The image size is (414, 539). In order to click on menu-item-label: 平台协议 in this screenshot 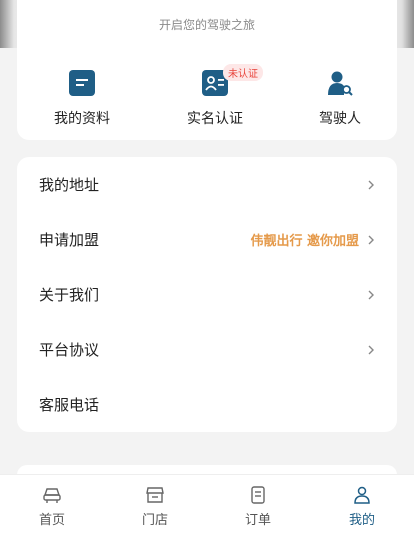, I will do `click(203, 349)`.